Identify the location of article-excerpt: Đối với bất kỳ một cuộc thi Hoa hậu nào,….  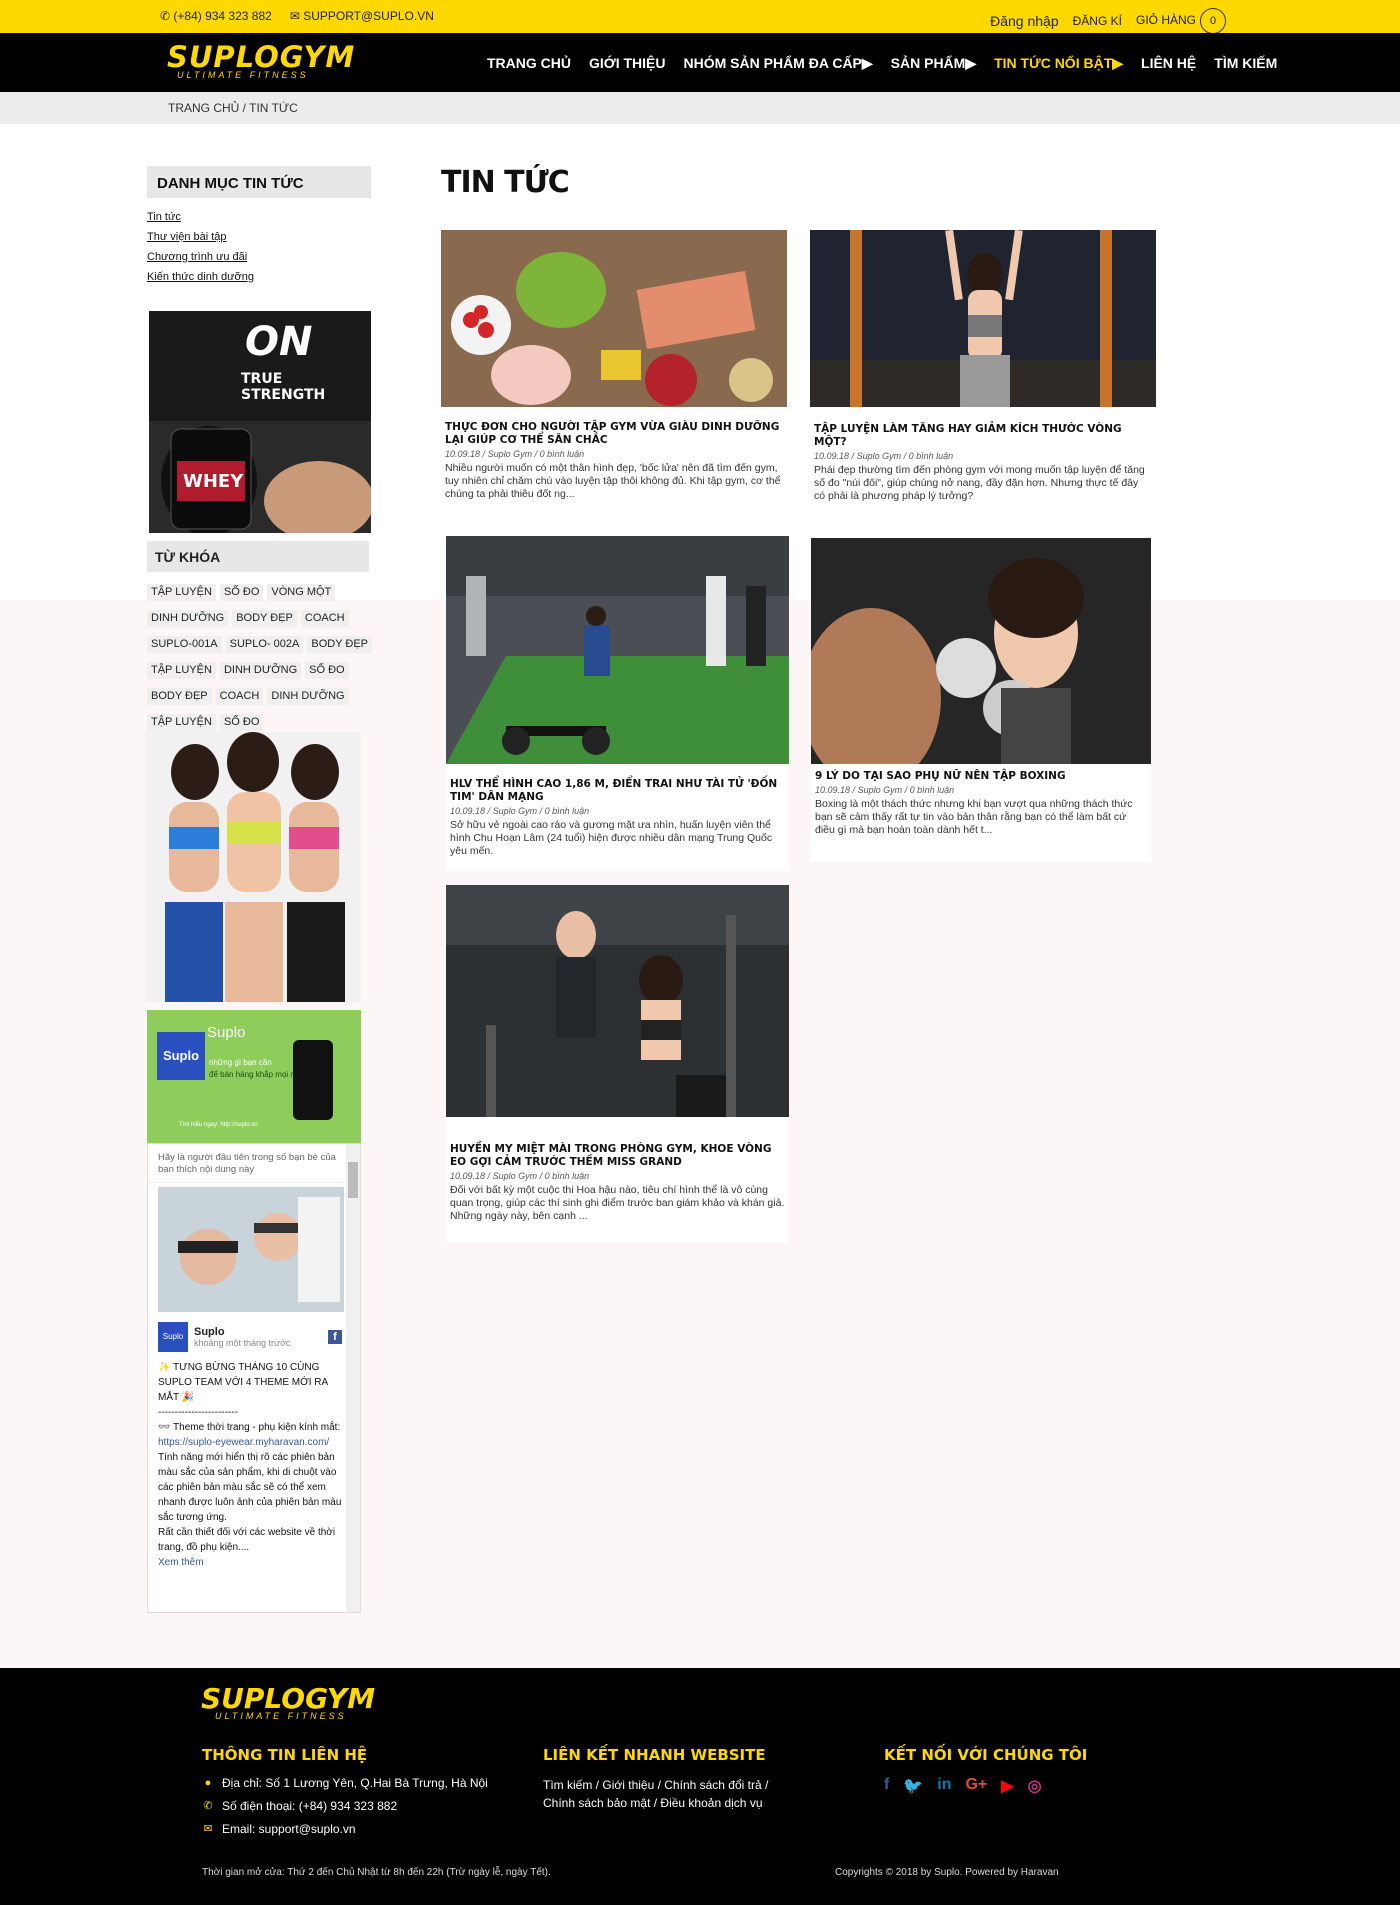
(617, 1203).